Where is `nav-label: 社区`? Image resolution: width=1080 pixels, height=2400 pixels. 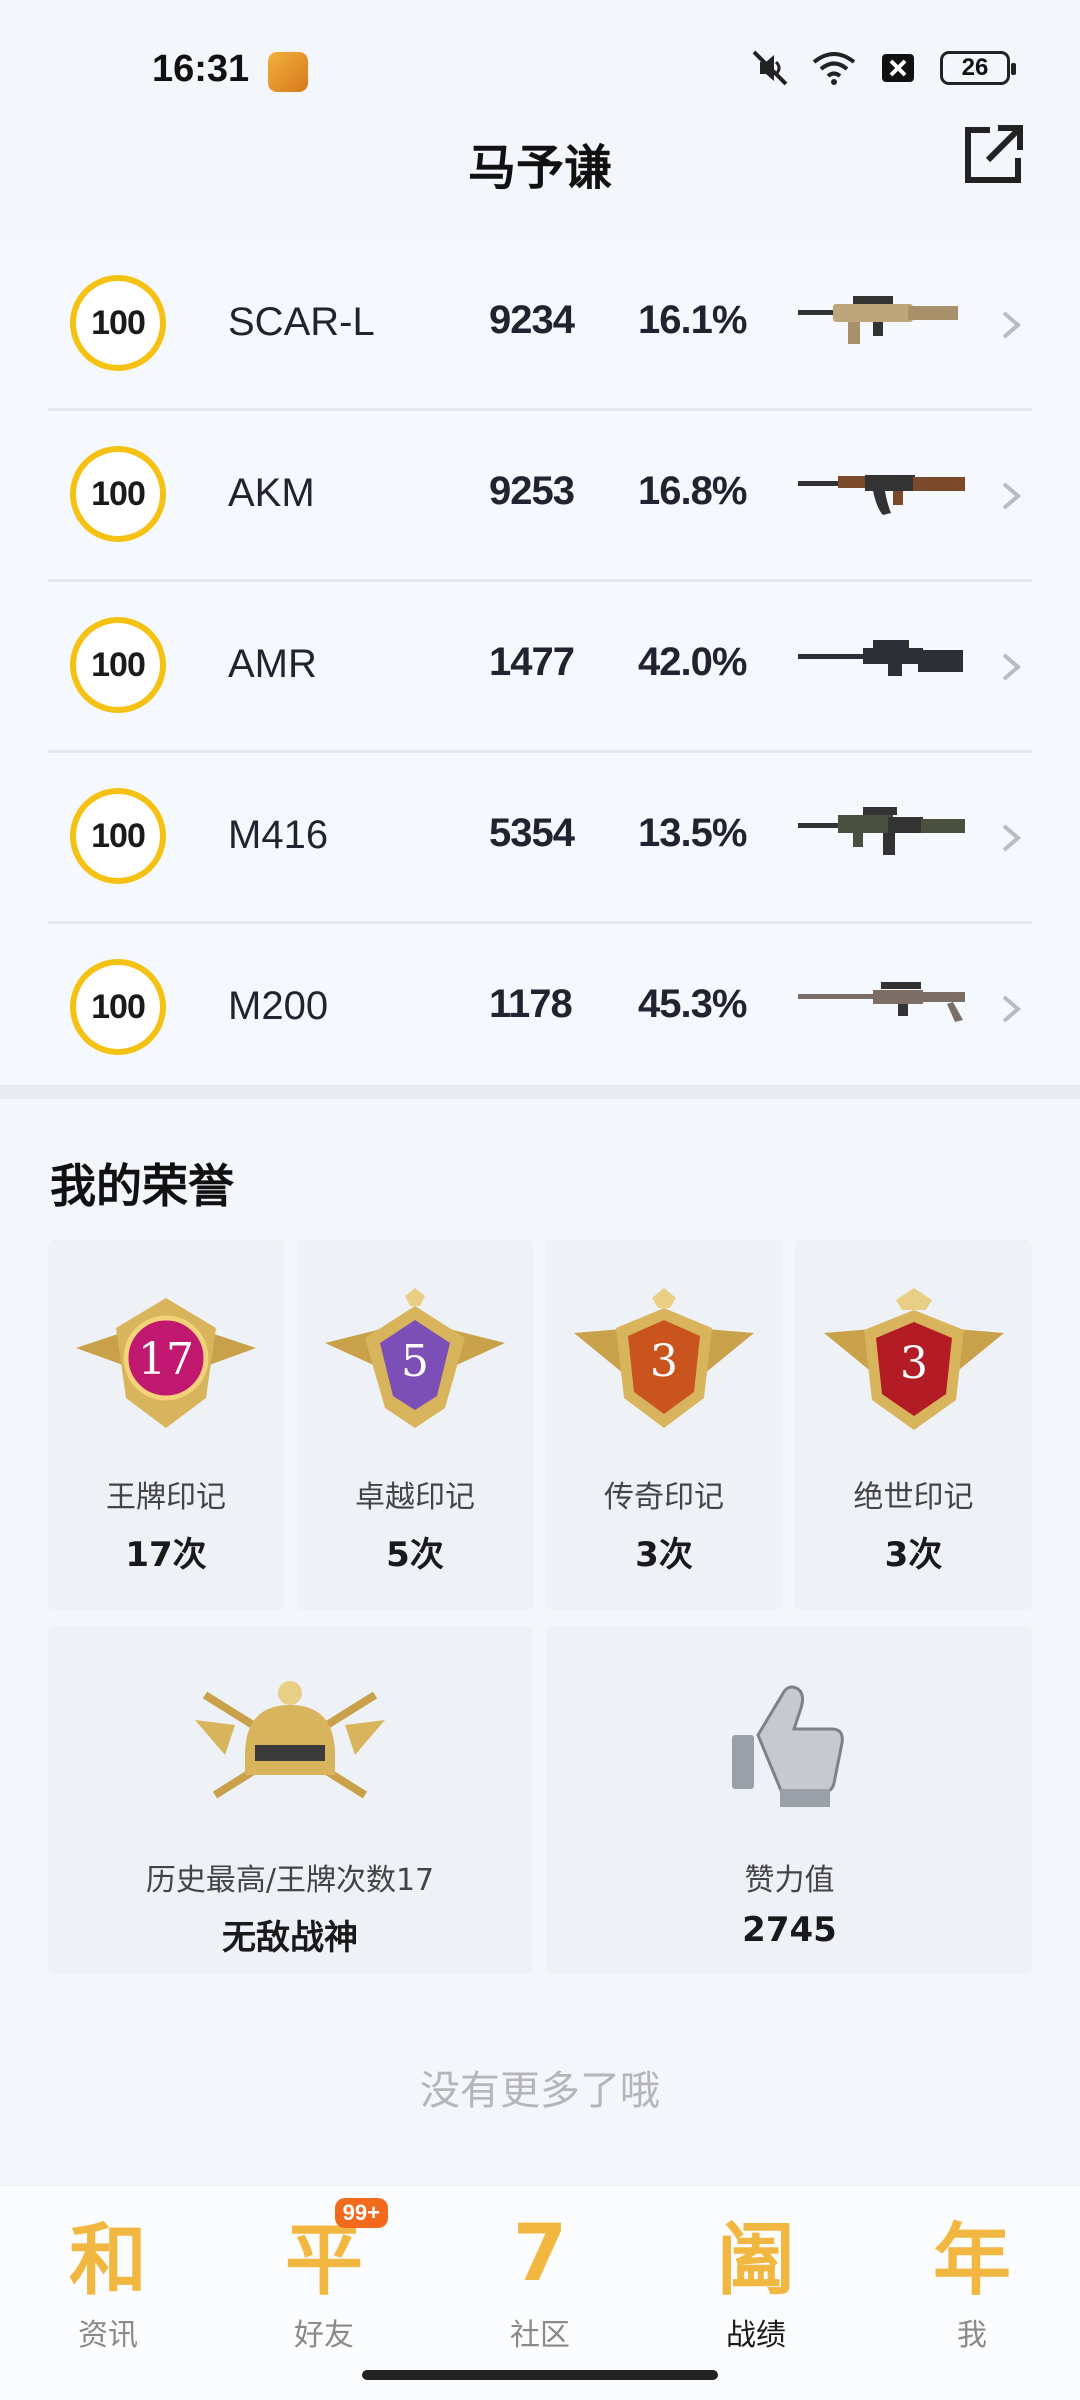 nav-label: 社区 is located at coordinates (540, 2335).